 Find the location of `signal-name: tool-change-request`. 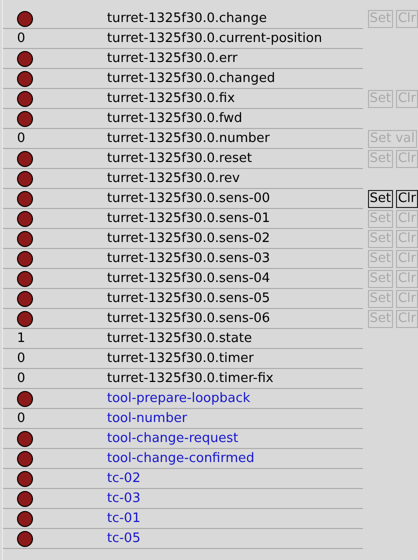

signal-name: tool-change-request is located at coordinates (172, 438).